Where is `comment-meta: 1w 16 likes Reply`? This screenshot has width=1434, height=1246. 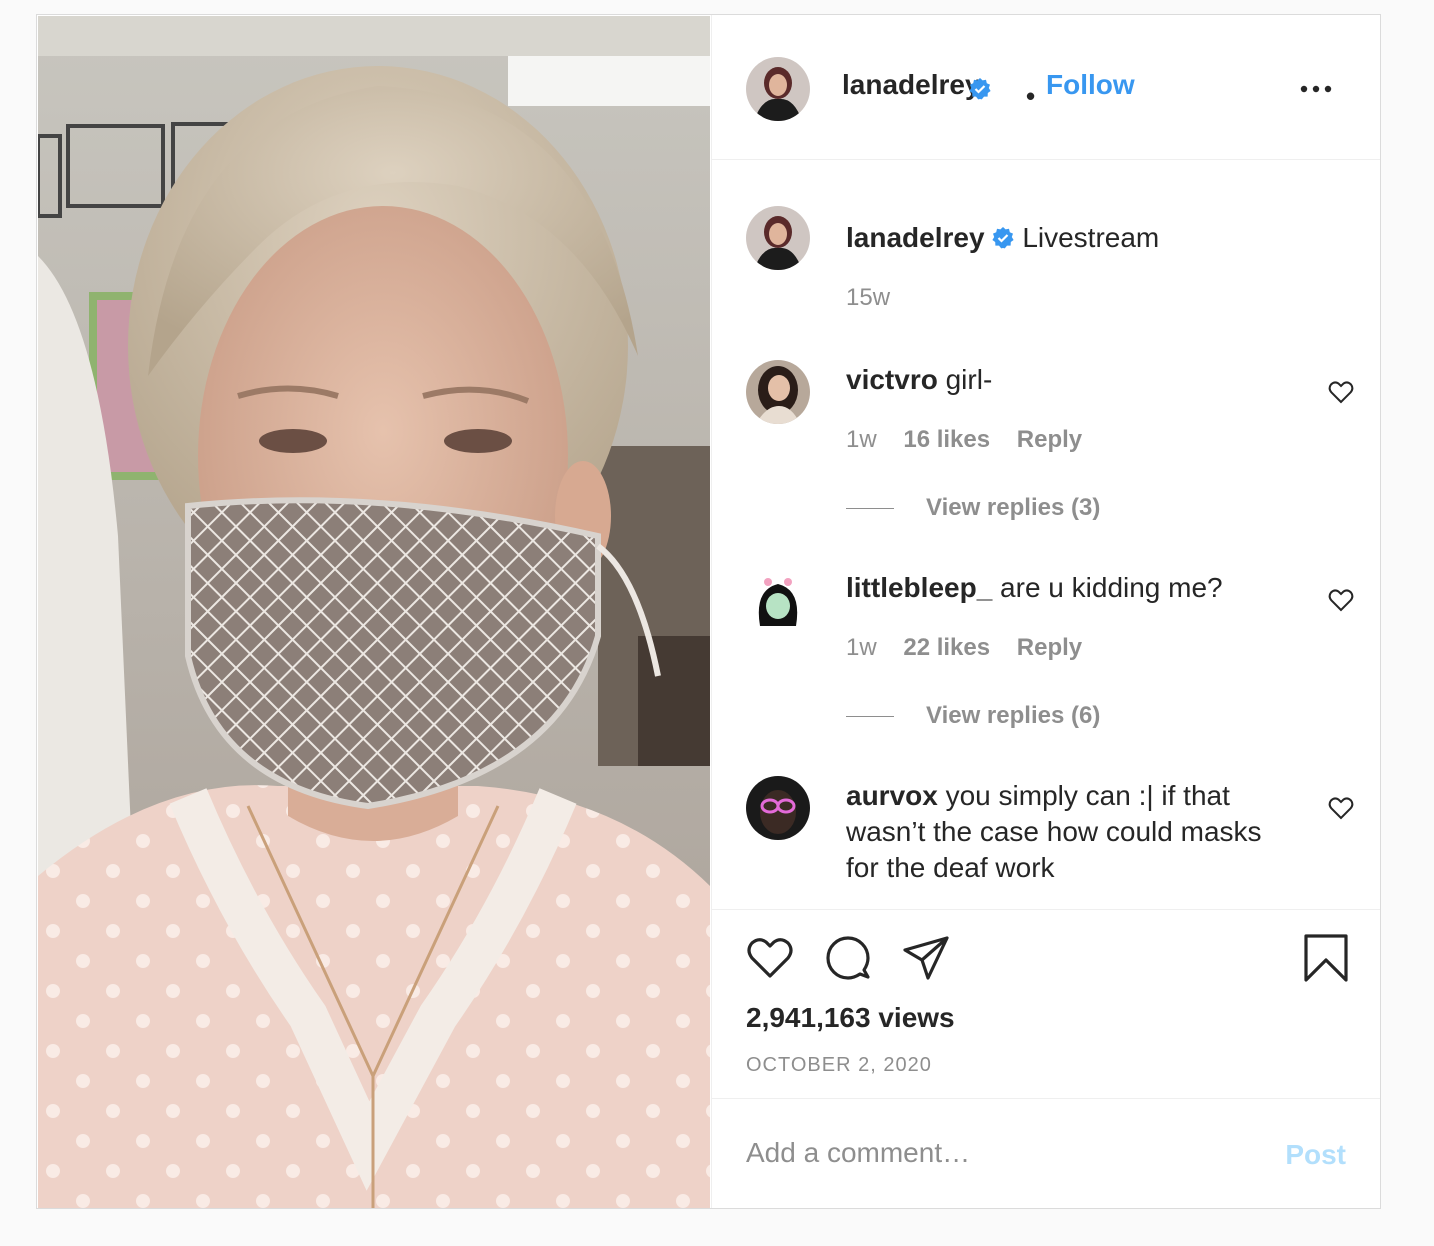 comment-meta: 1w 16 likes Reply is located at coordinates (974, 440).